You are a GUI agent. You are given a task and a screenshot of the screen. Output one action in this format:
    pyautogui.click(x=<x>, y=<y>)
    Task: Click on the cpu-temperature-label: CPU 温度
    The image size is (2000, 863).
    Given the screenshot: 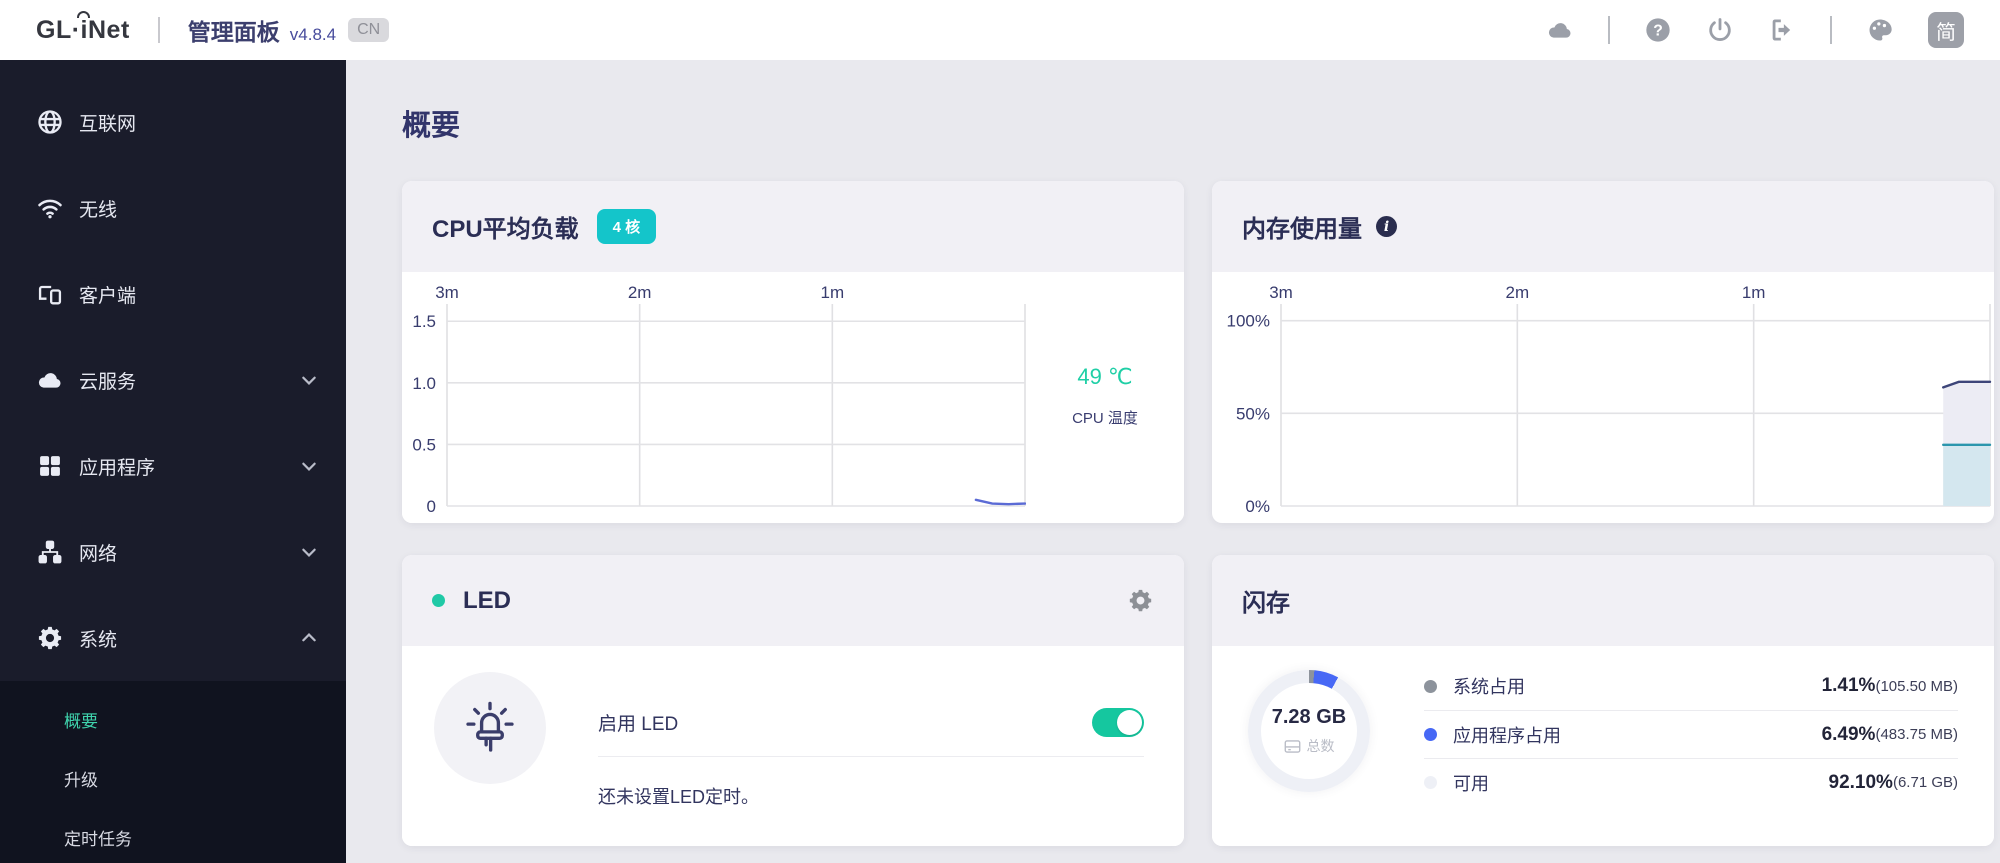 What is the action you would take?
    pyautogui.click(x=1105, y=418)
    